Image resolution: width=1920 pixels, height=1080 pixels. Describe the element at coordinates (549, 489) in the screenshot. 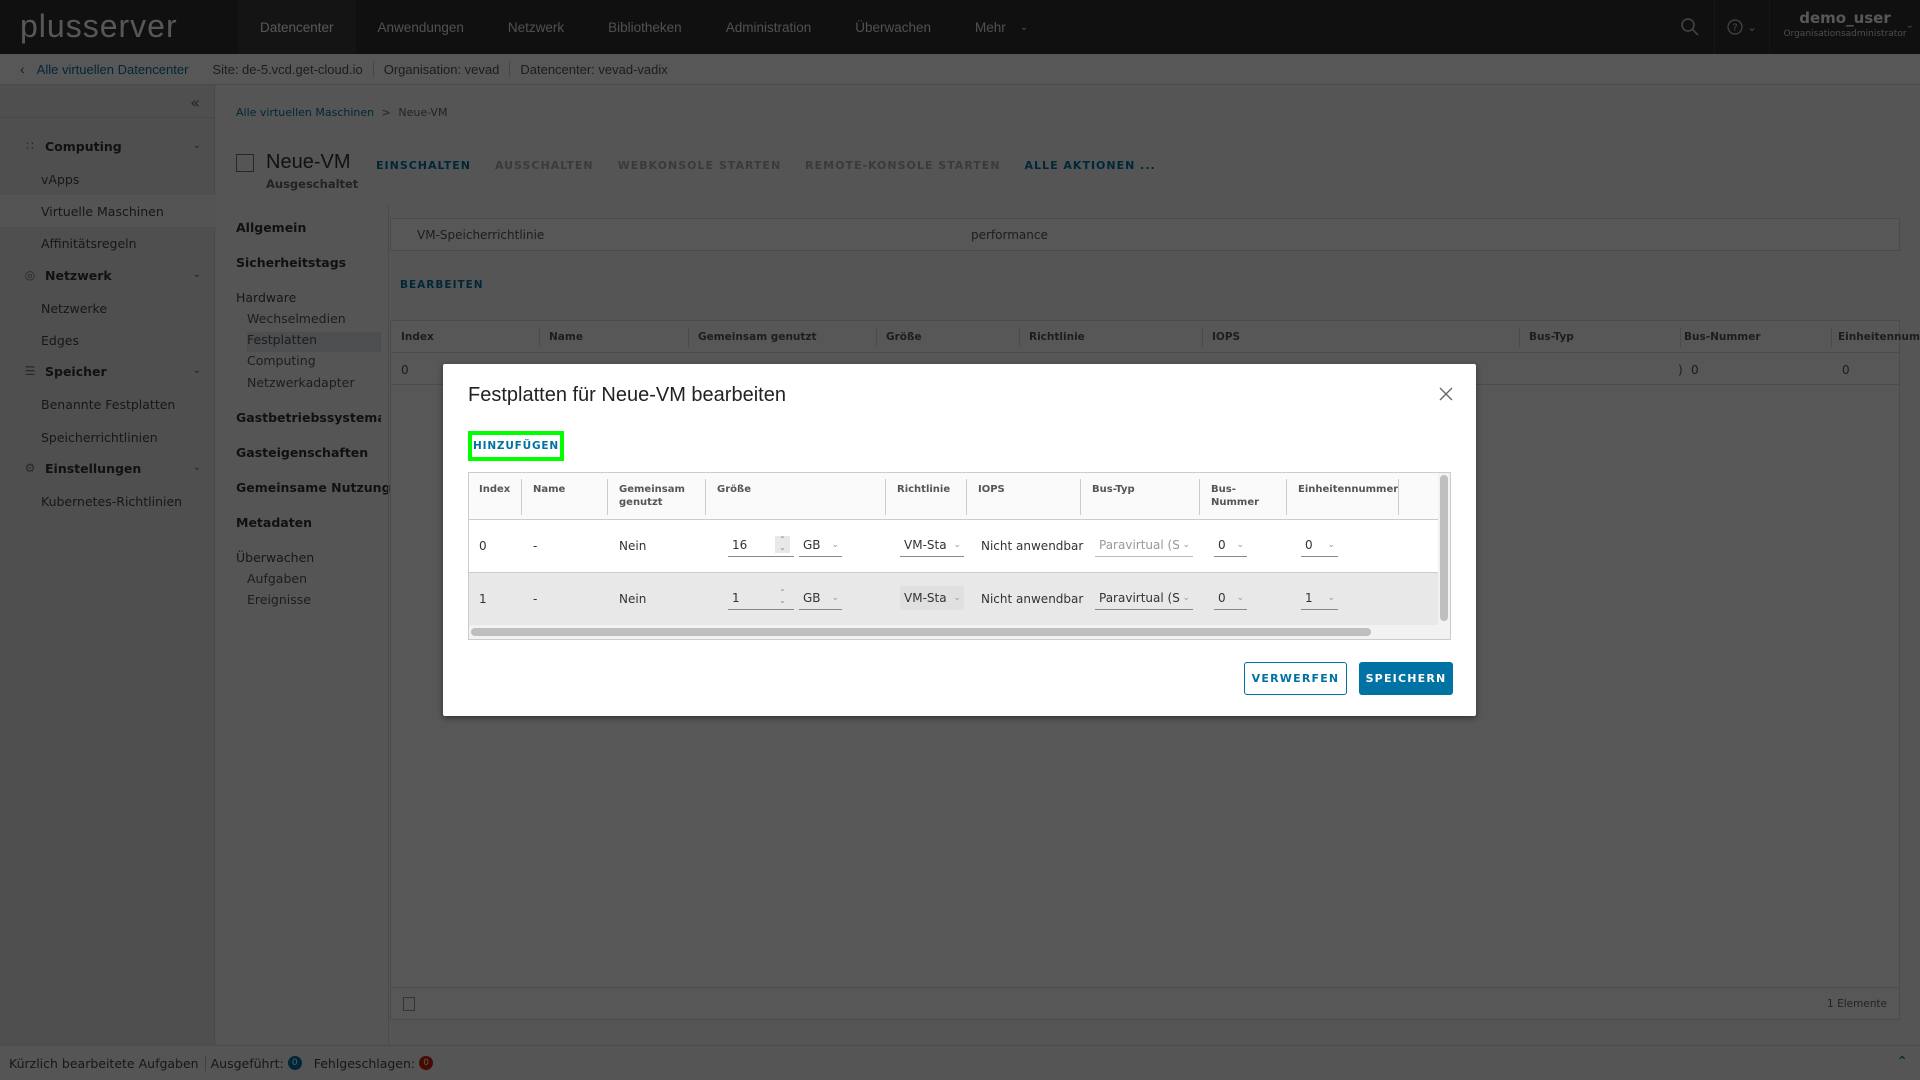

I see `column-header-name: Name` at that location.